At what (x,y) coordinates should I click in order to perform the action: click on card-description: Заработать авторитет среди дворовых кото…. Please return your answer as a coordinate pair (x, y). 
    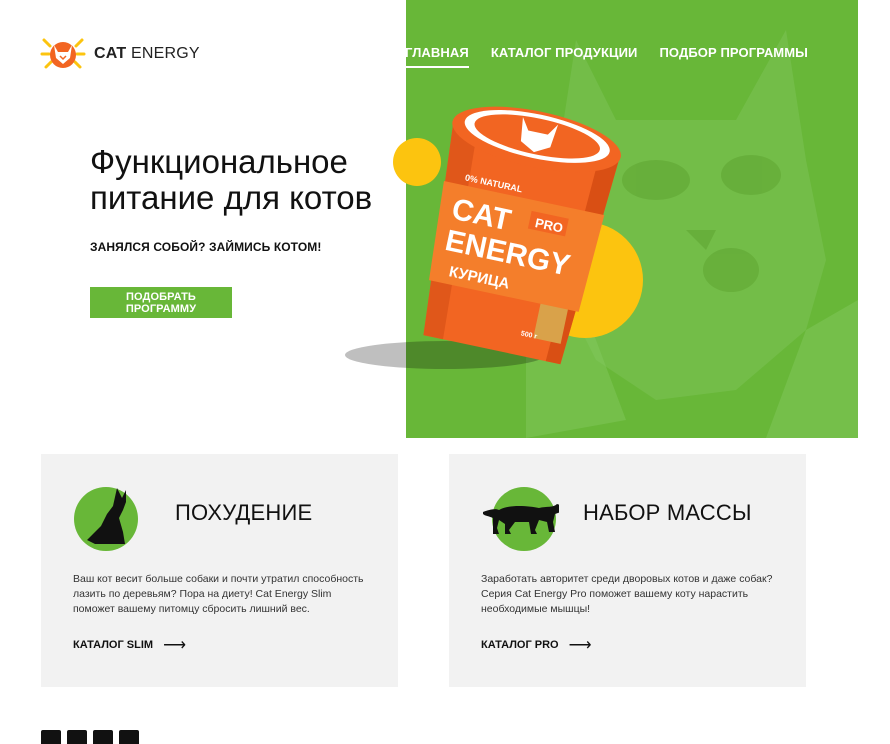
    Looking at the image, I should click on (627, 594).